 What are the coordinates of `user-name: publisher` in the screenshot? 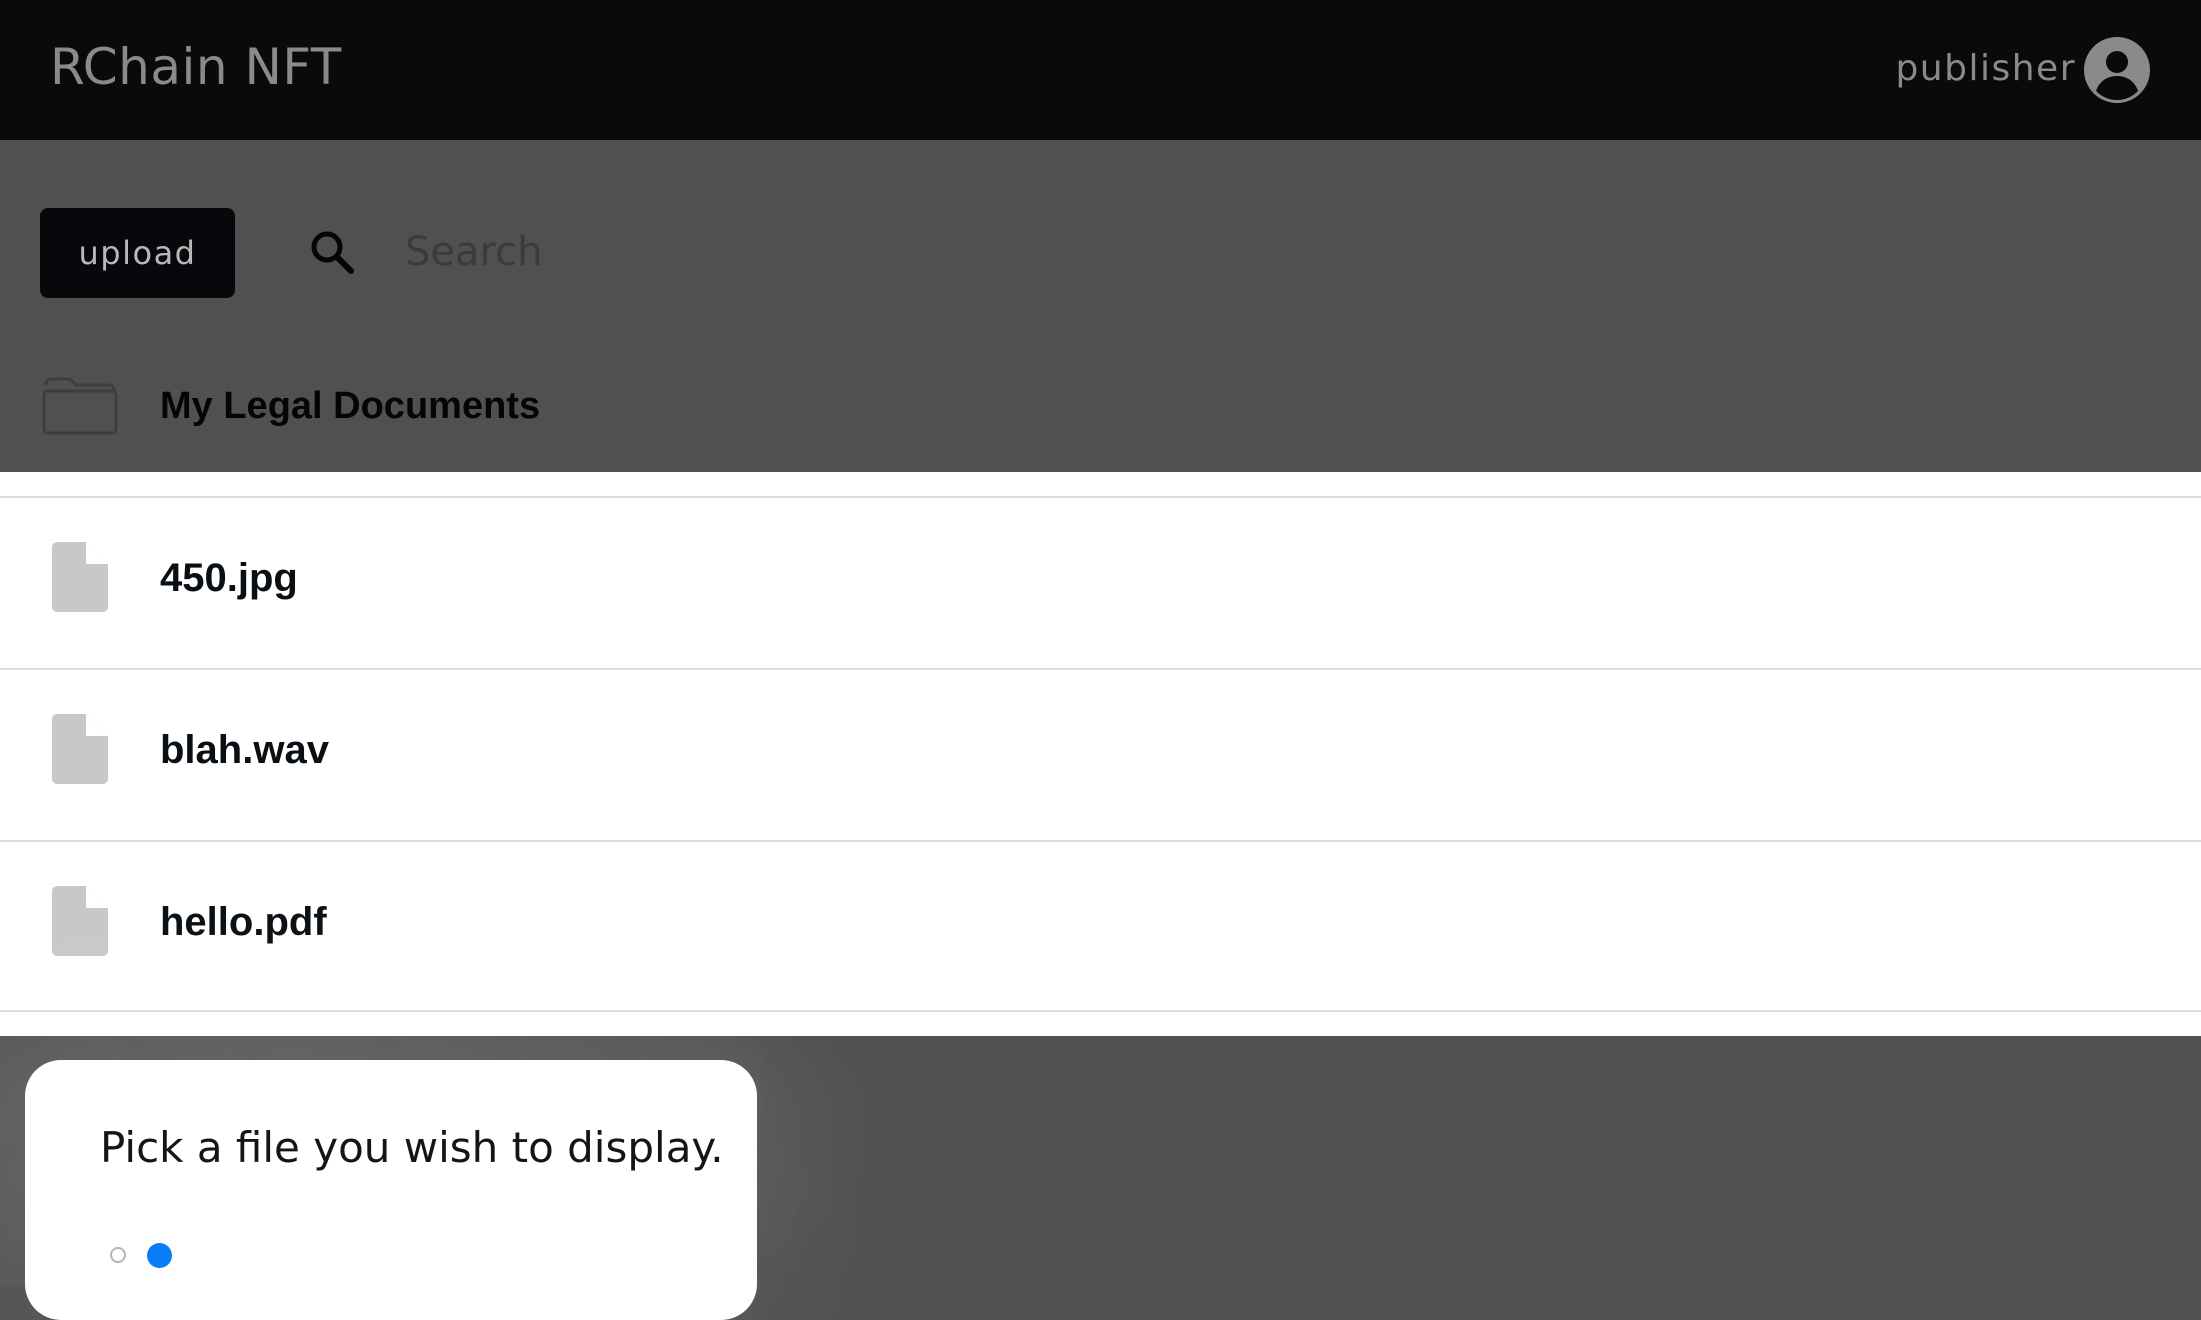 It's located at (1985, 68).